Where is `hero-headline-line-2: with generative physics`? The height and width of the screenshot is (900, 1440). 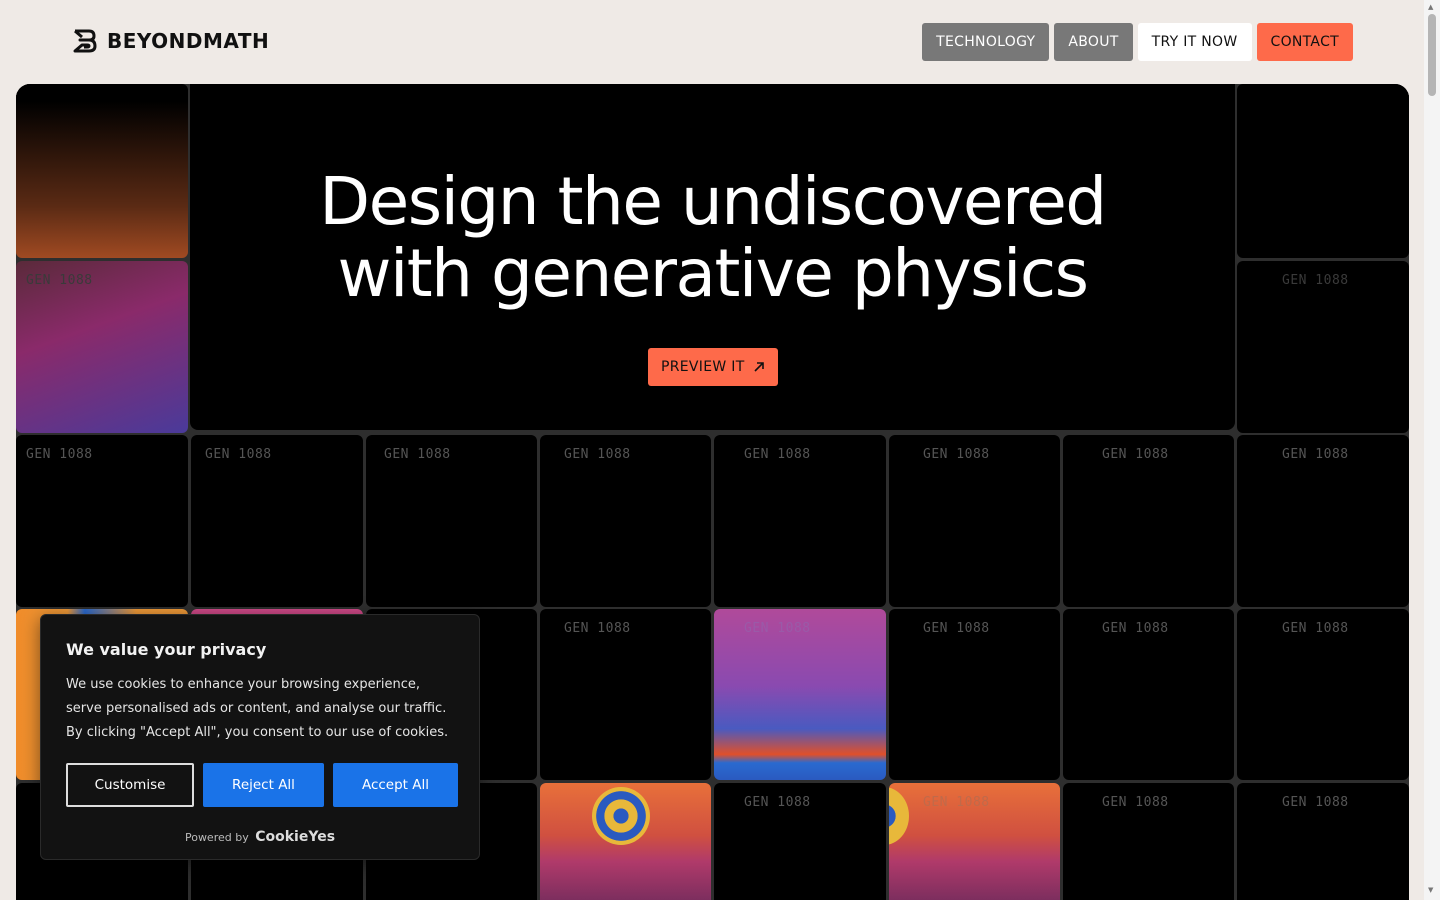
hero-headline-line-2: with generative physics is located at coordinates (713, 273).